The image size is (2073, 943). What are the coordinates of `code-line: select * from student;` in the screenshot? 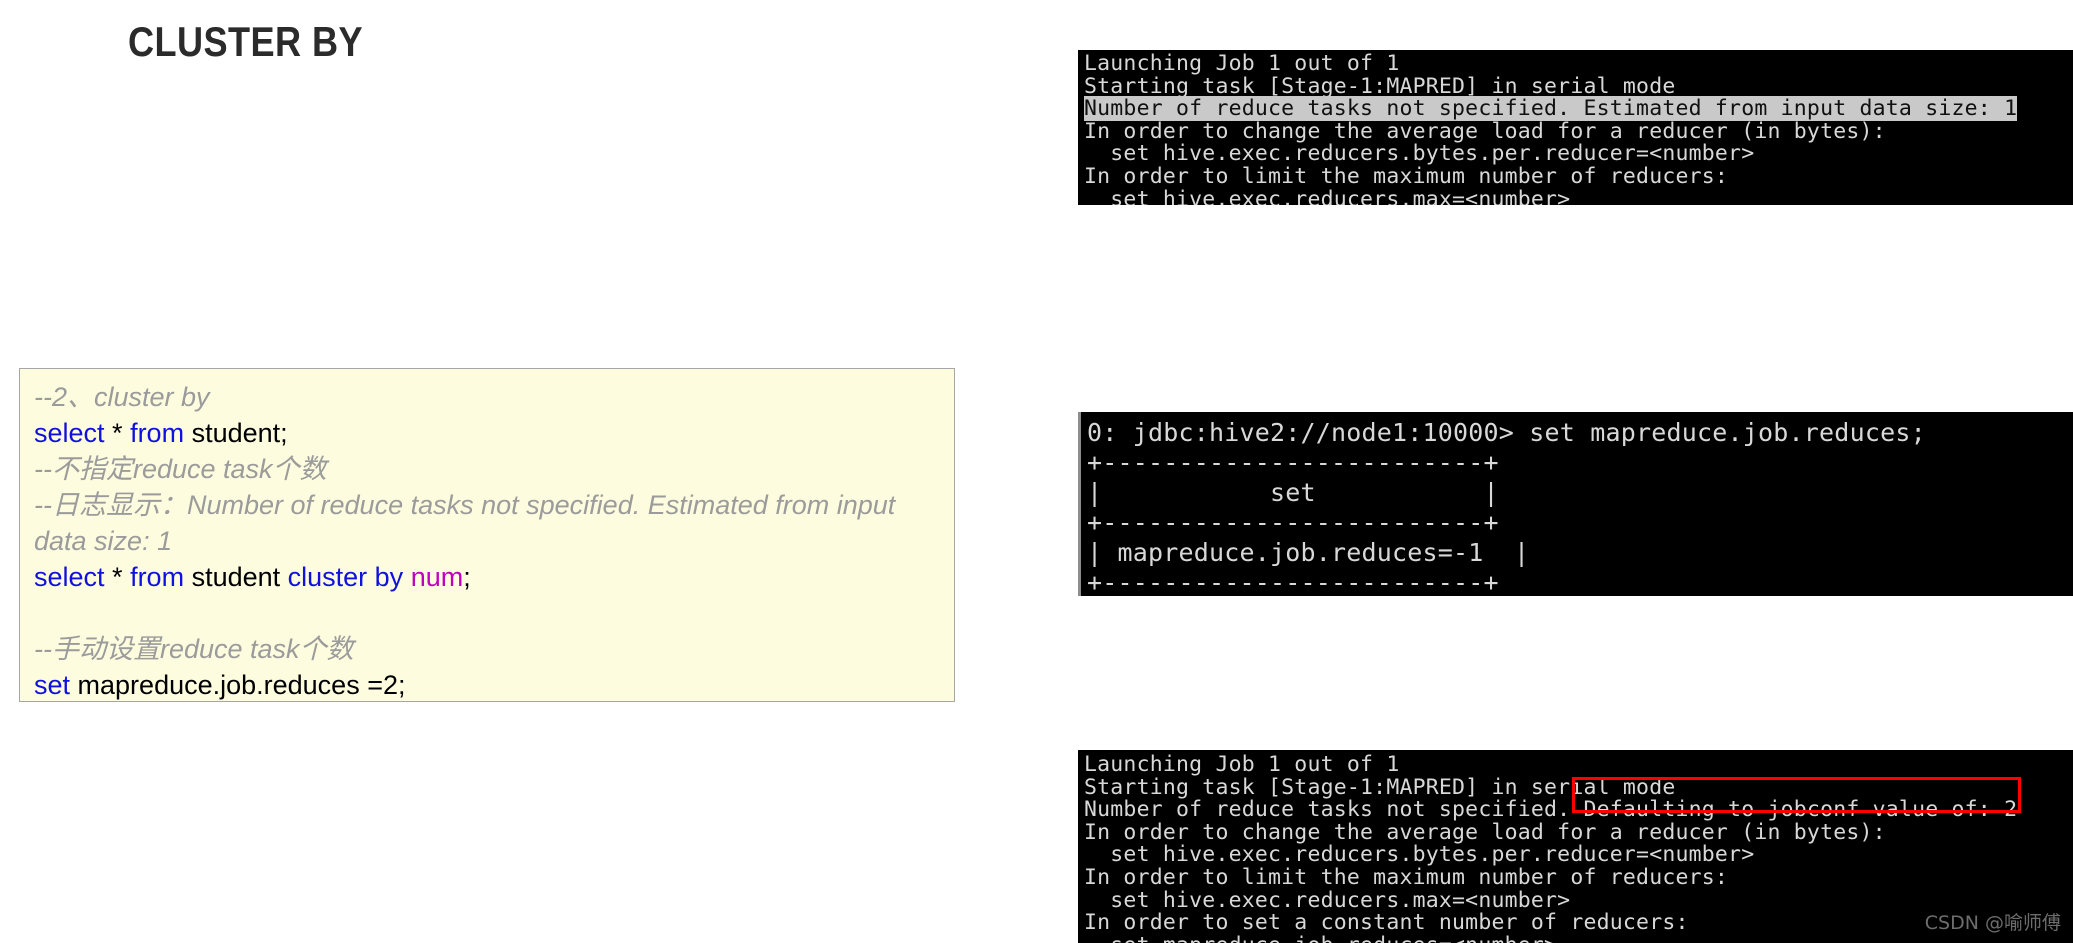 It's located at (487, 433).